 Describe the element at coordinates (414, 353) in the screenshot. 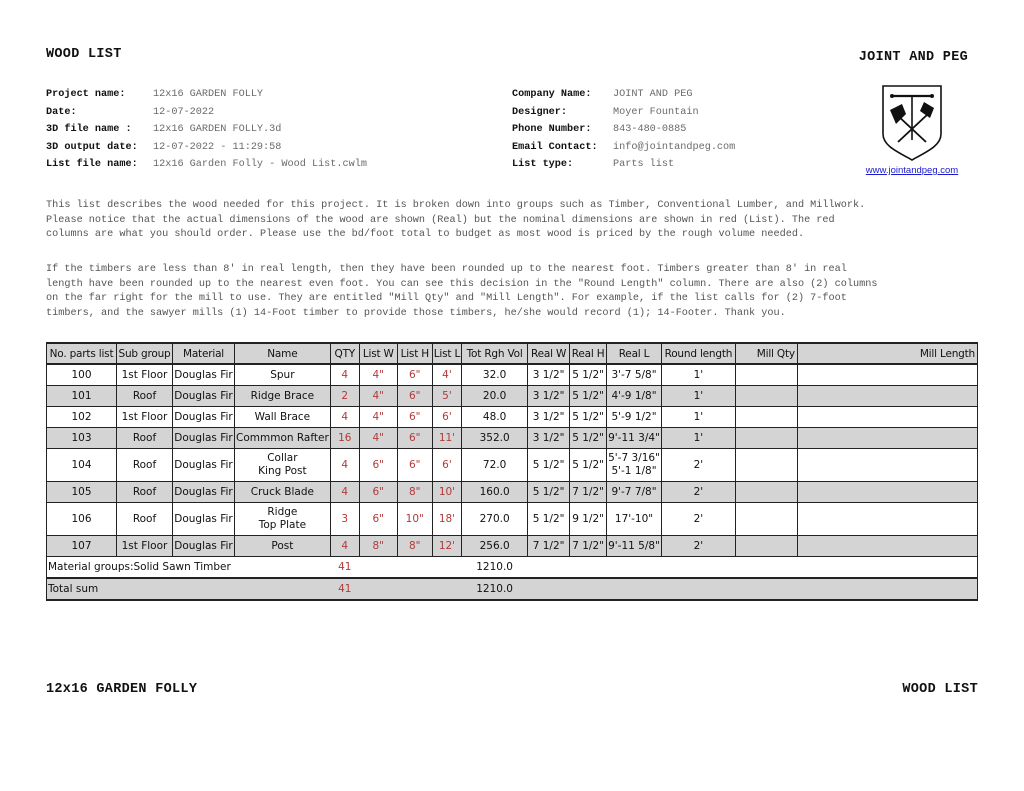

I see `column-header: List H` at that location.